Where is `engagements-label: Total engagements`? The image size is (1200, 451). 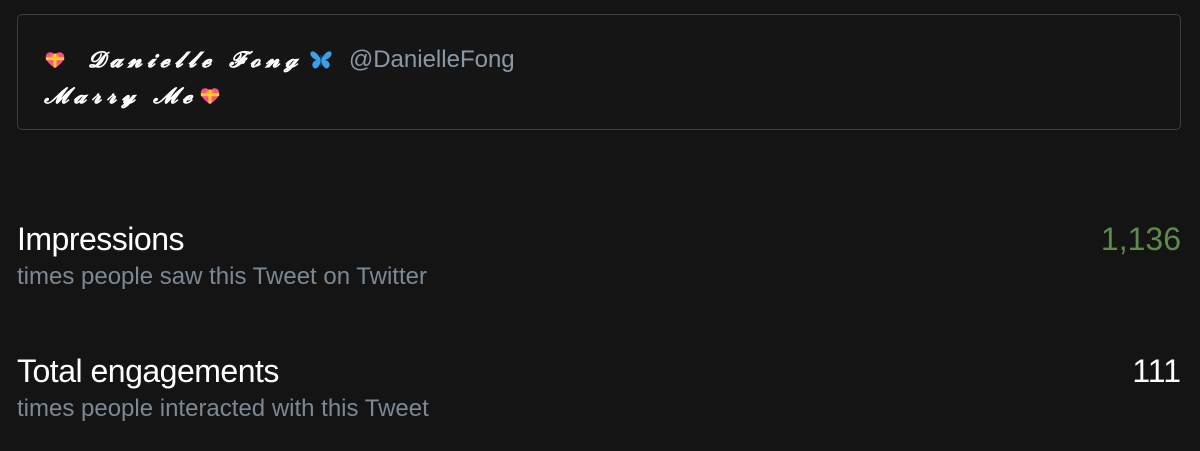
engagements-label: Total engagements is located at coordinates (148, 371).